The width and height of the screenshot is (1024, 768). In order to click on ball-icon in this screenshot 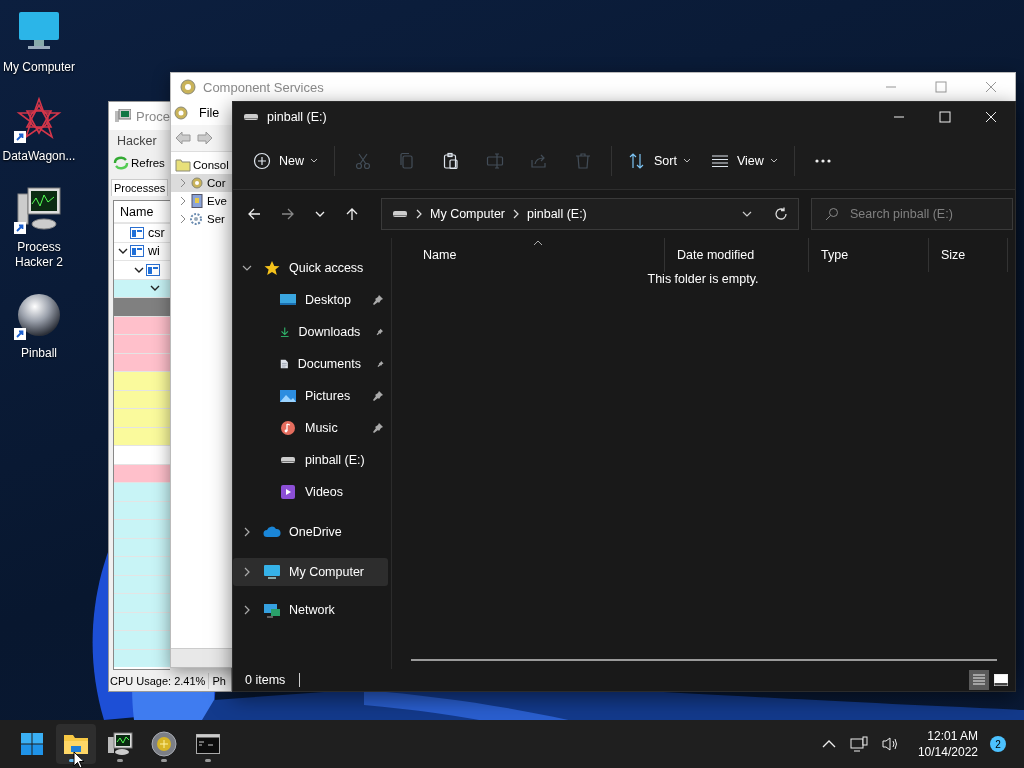, I will do `click(164, 744)`.